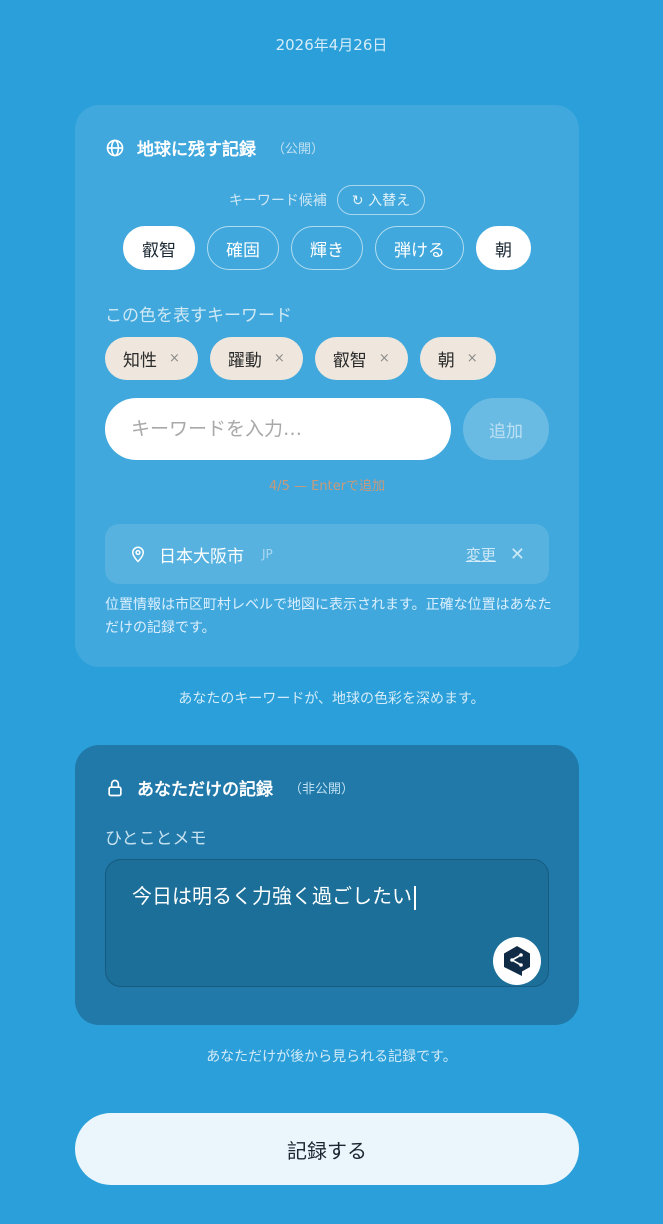  I want to click on public-card-tag: （公開）, so click(298, 149).